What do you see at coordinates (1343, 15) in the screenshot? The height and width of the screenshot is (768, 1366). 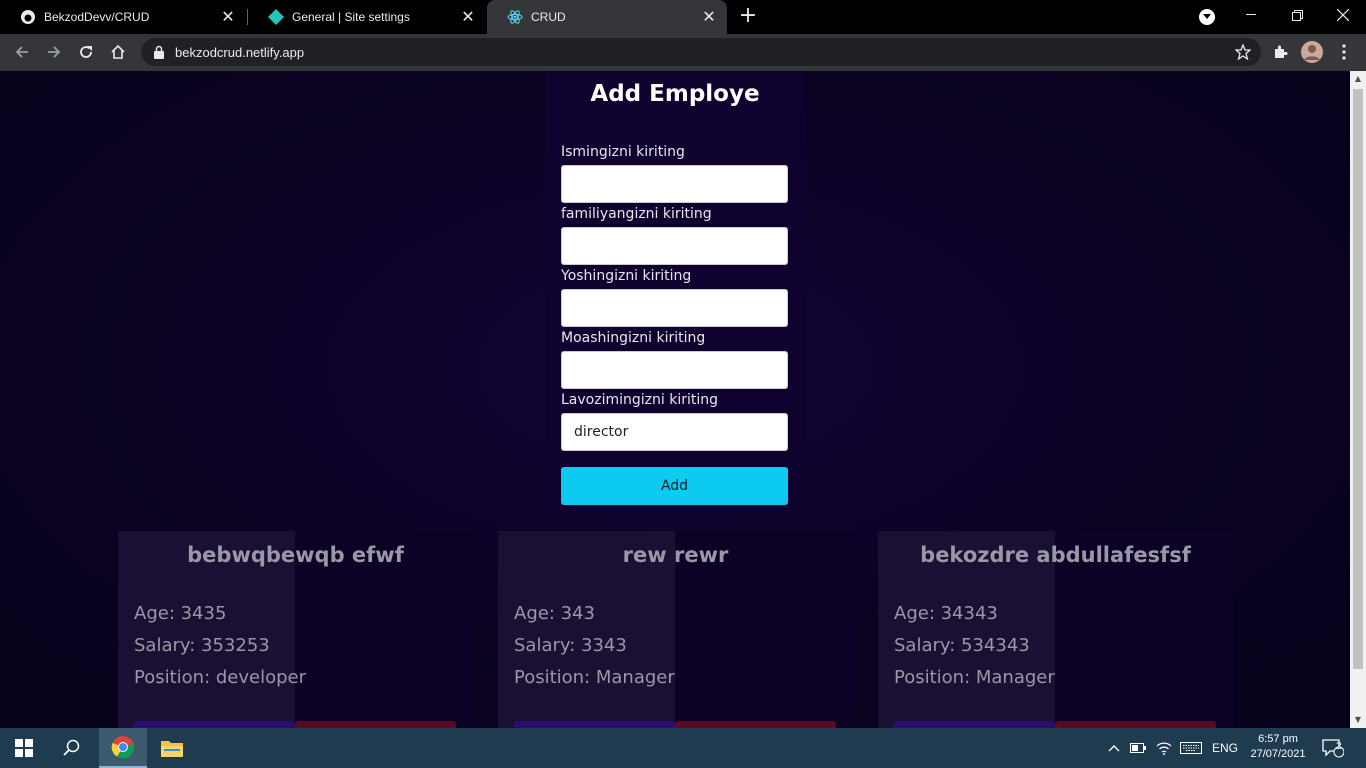 I see `close-window-icon` at bounding box center [1343, 15].